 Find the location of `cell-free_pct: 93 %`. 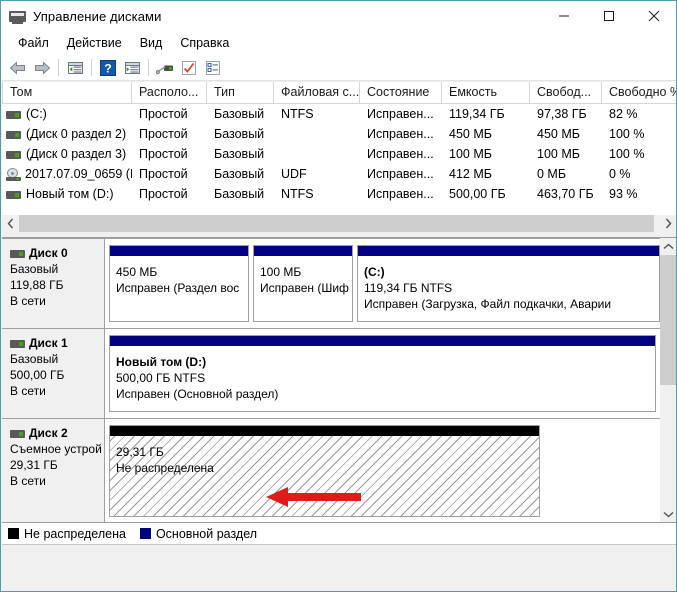

cell-free_pct: 93 % is located at coordinates (623, 194).